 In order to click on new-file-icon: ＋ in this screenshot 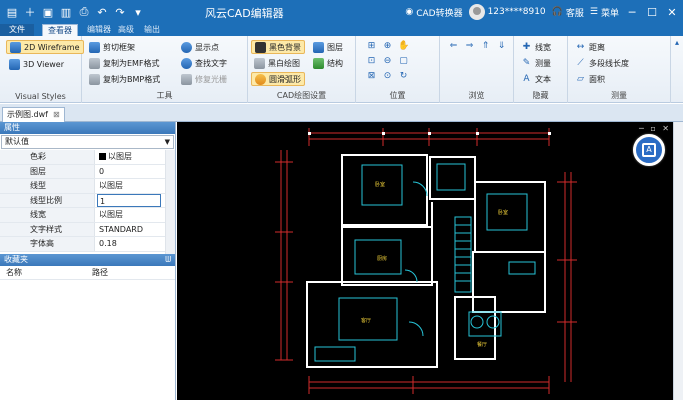, I will do `click(30, 12)`.